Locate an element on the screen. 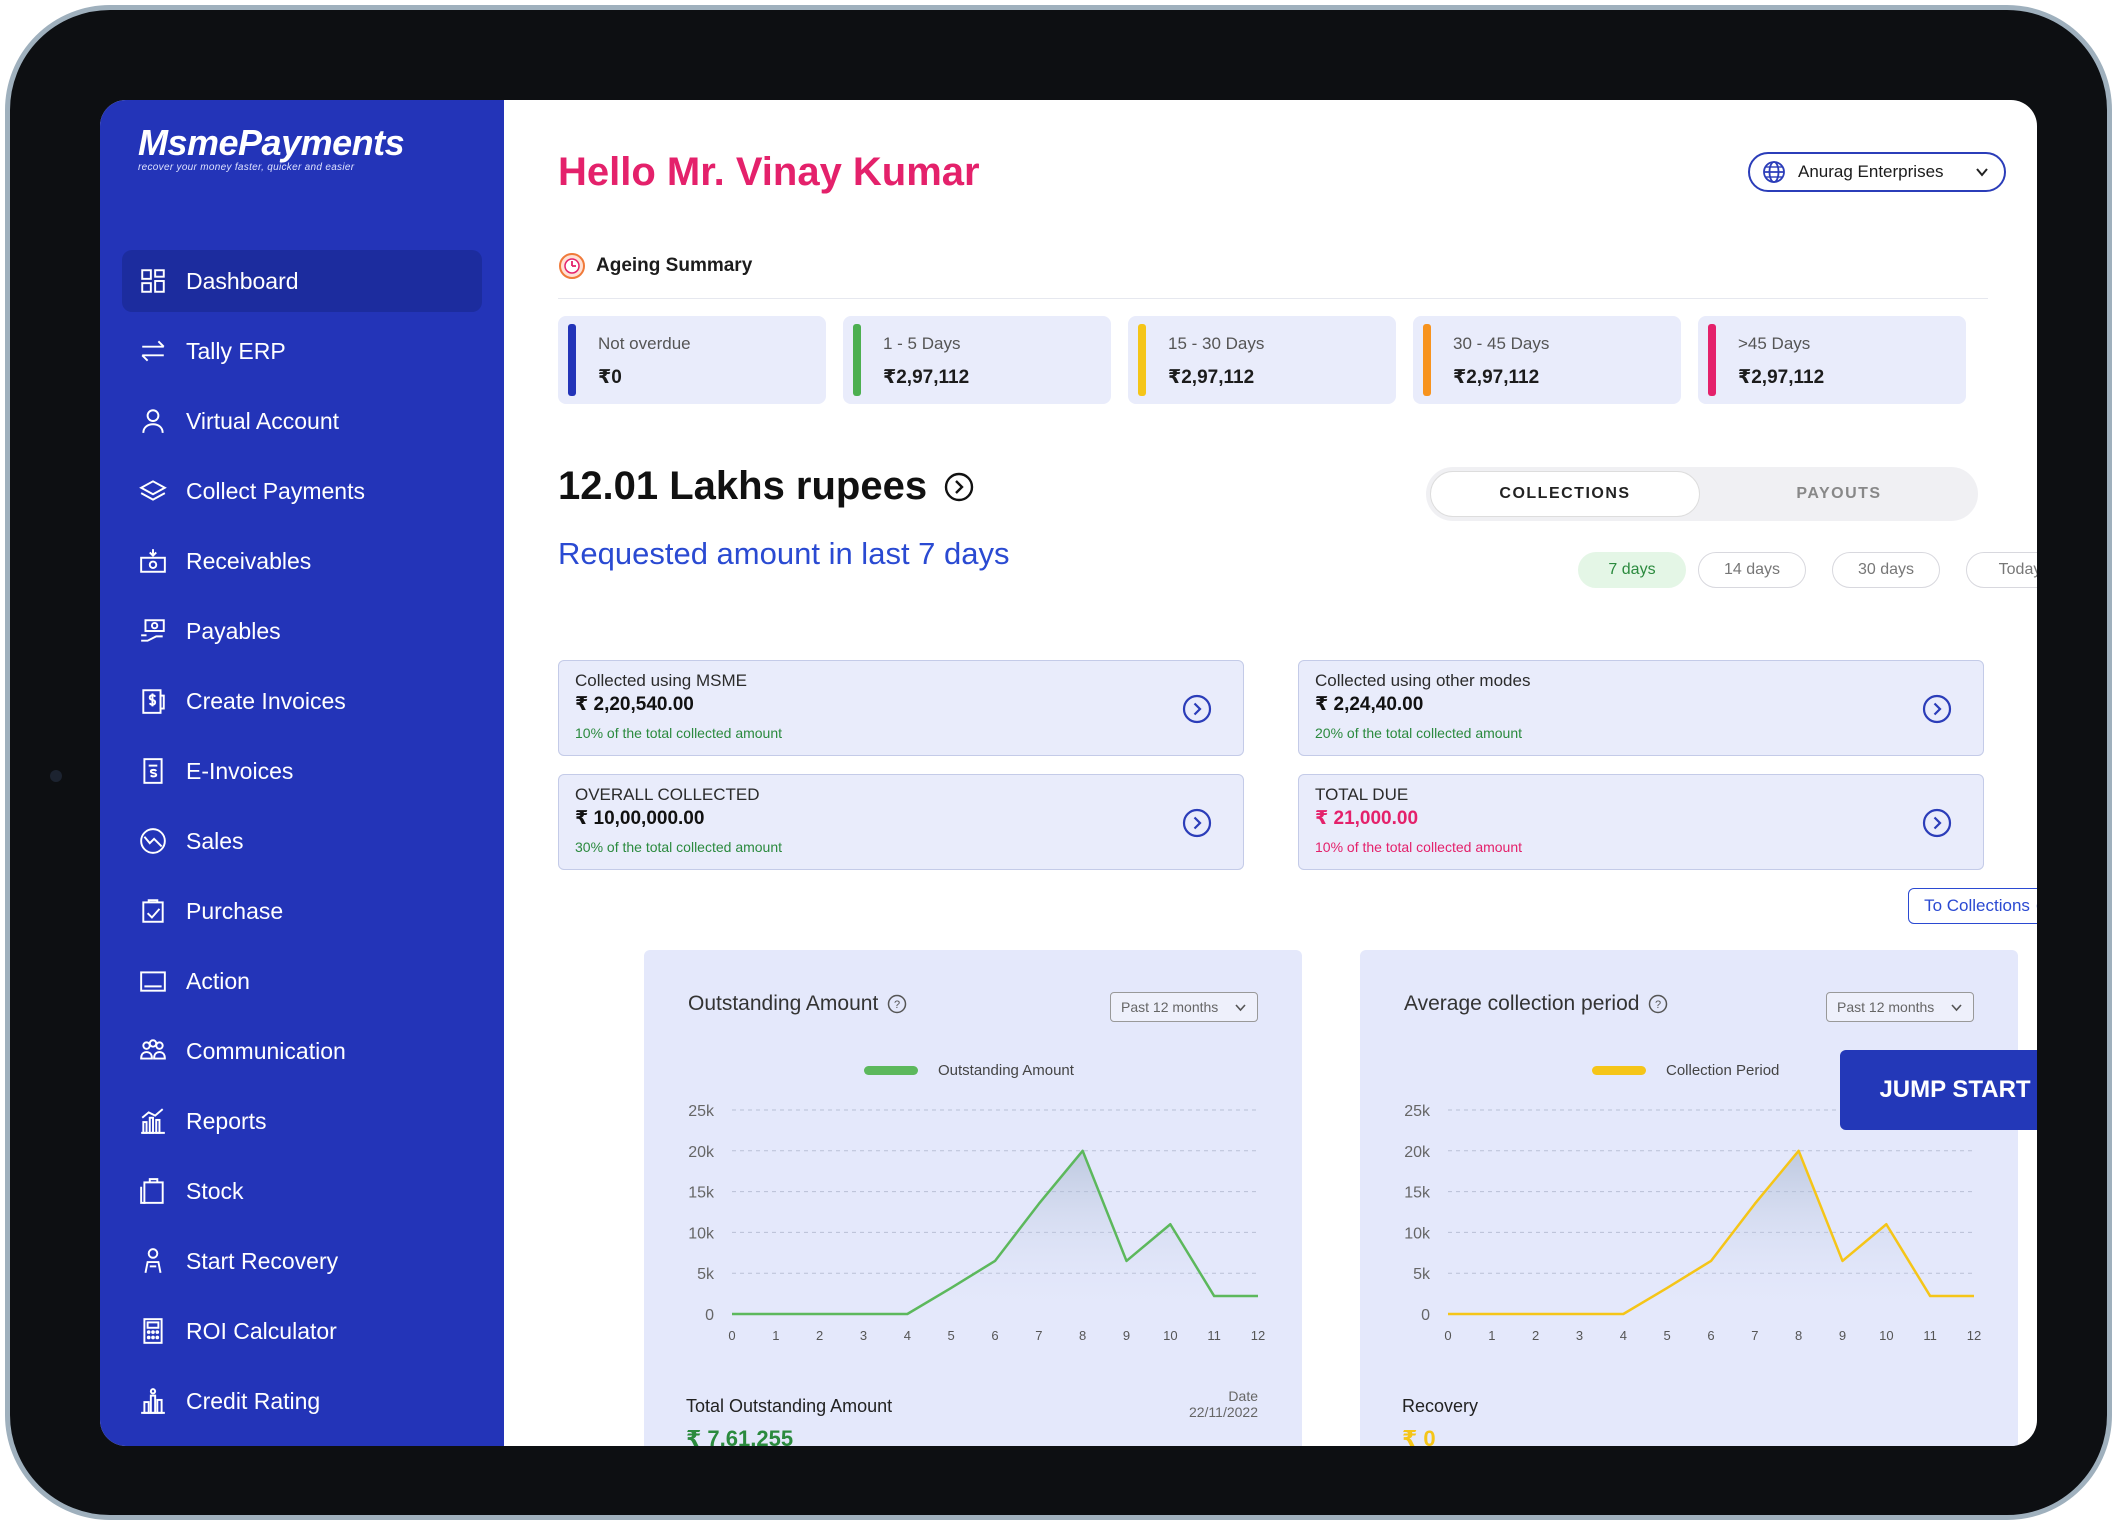 This screenshot has width=2117, height=1527. sidebar-item-e-invoices: E-Invoices is located at coordinates (302, 771).